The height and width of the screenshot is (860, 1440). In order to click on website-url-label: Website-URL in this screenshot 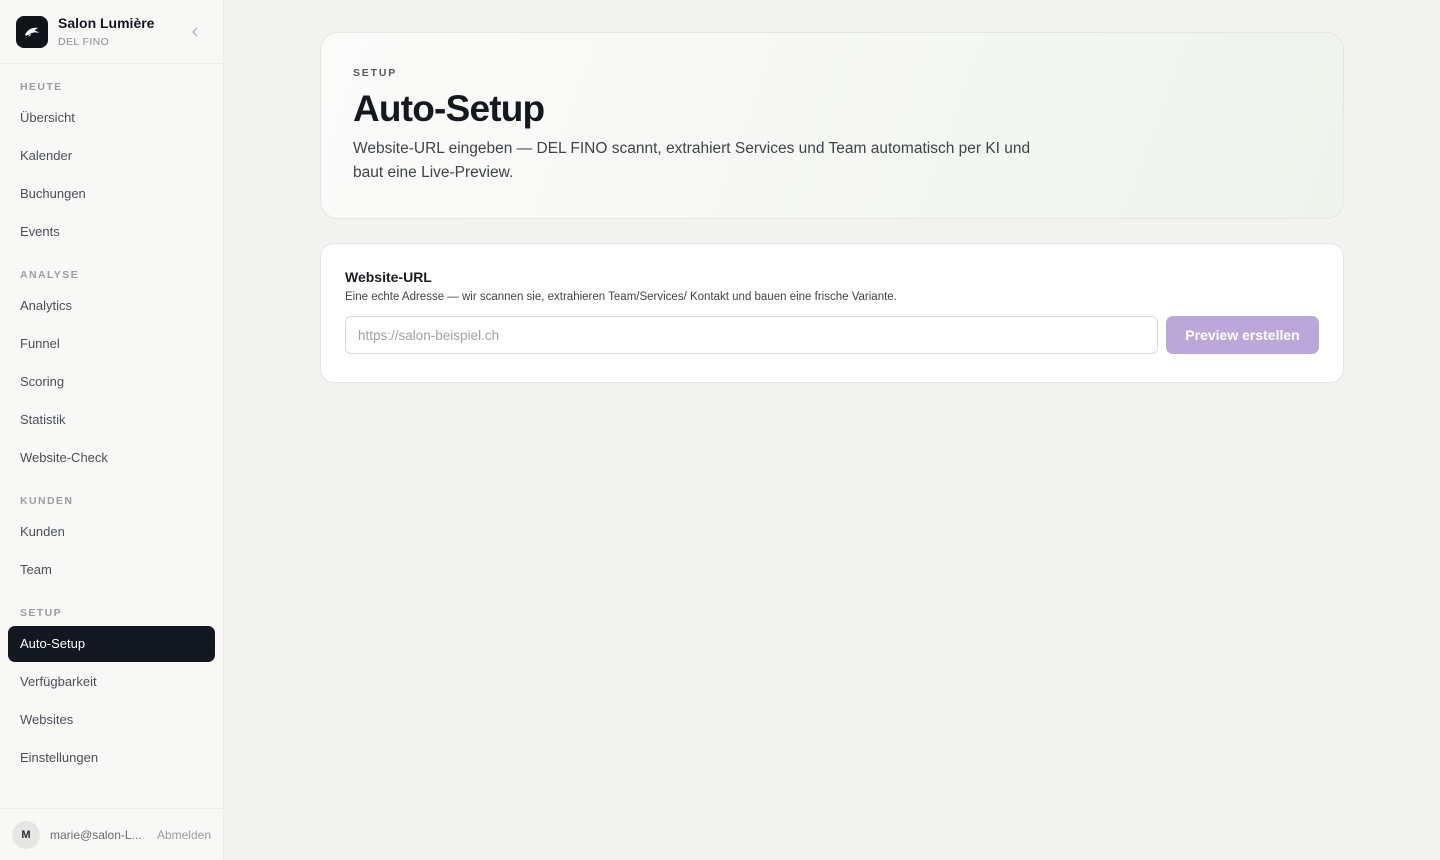, I will do `click(388, 277)`.